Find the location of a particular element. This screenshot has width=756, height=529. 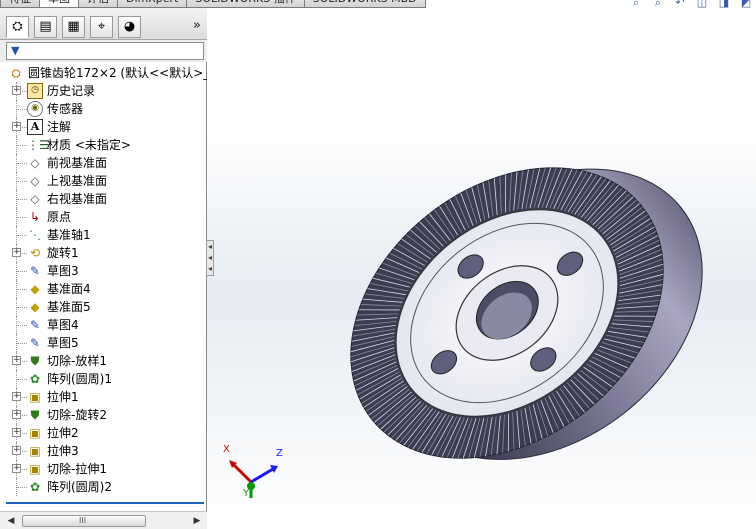

tree-filter-input: ▼ is located at coordinates (105, 51).